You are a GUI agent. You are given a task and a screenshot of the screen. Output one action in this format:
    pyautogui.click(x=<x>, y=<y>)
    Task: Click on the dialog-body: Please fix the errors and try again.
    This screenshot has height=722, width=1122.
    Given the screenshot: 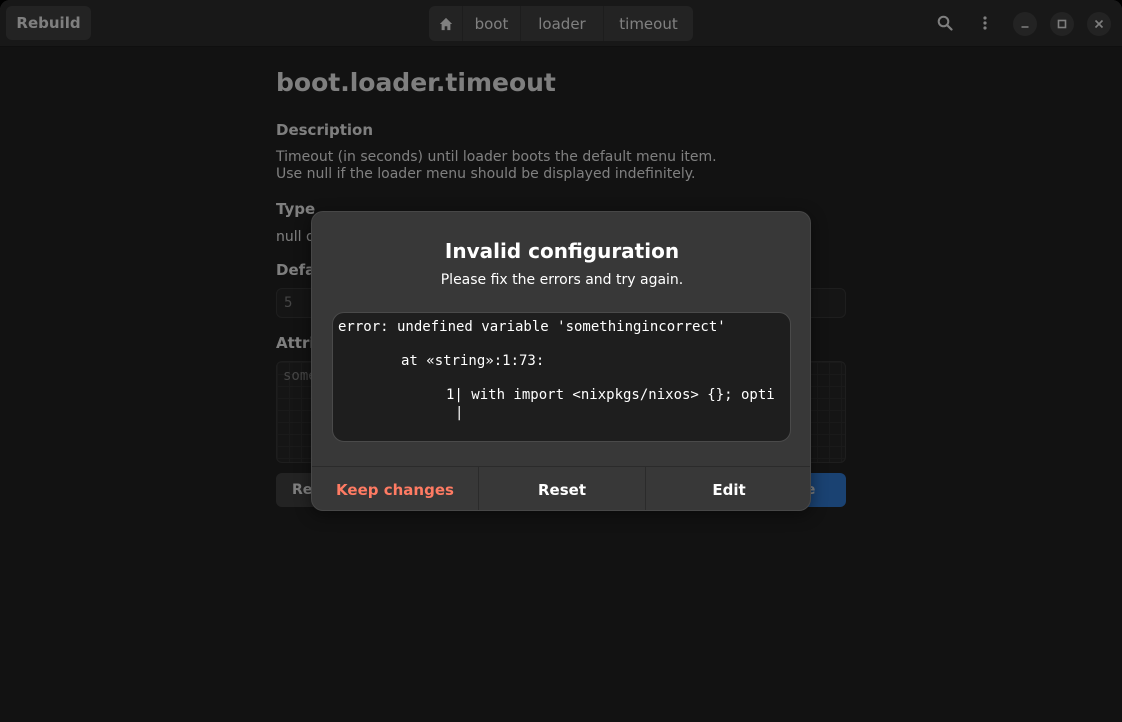 What is the action you would take?
    pyautogui.click(x=562, y=280)
    